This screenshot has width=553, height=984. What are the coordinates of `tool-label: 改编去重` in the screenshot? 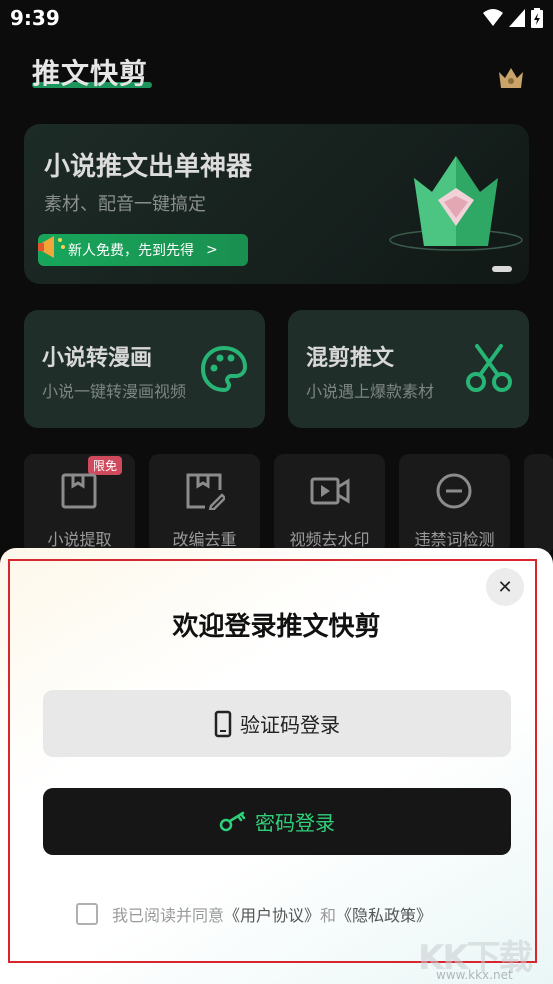 It's located at (204, 539).